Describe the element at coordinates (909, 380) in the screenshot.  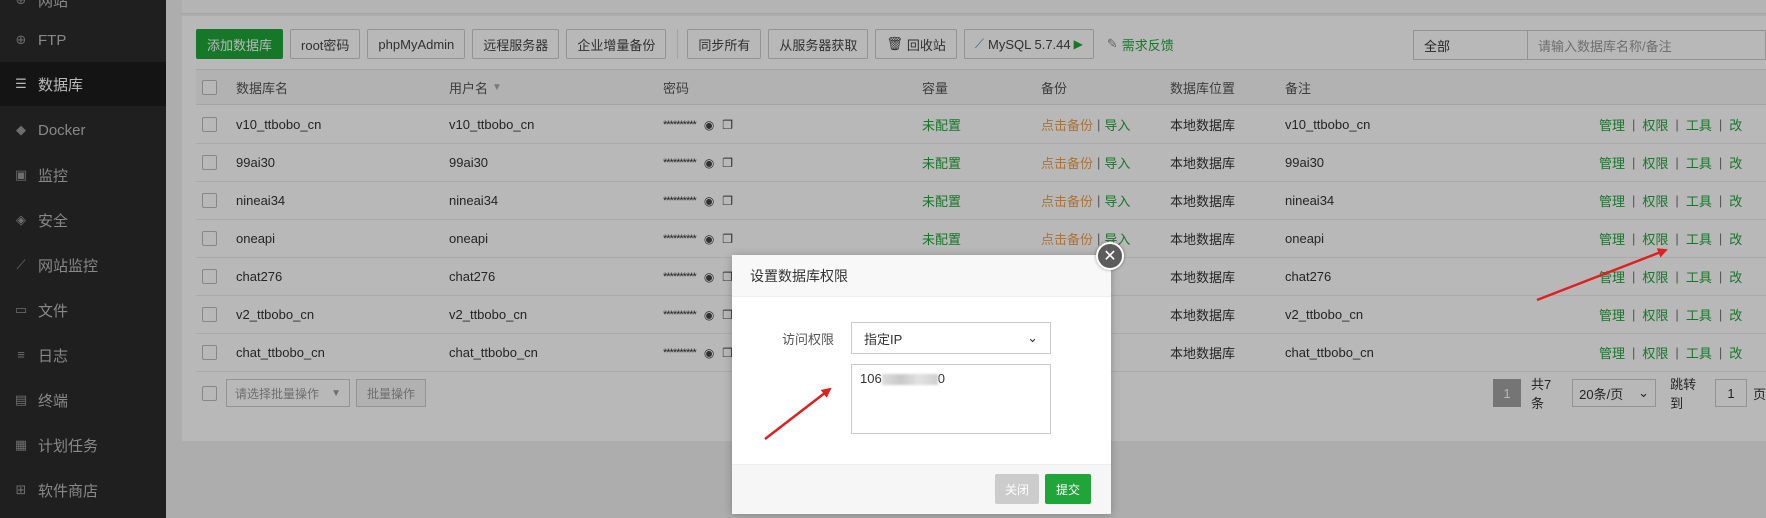
I see `redacted-ip` at that location.